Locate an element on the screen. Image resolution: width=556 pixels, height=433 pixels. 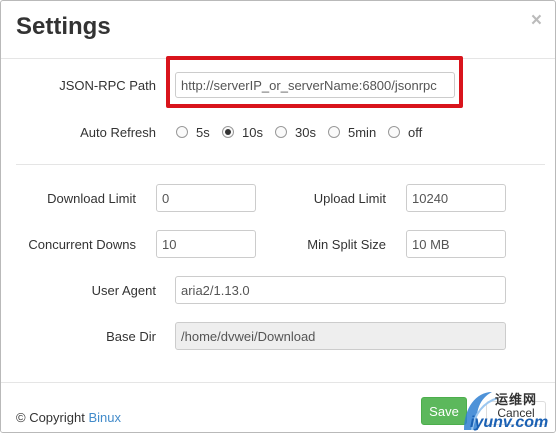
base-dir-input is located at coordinates (340, 336).